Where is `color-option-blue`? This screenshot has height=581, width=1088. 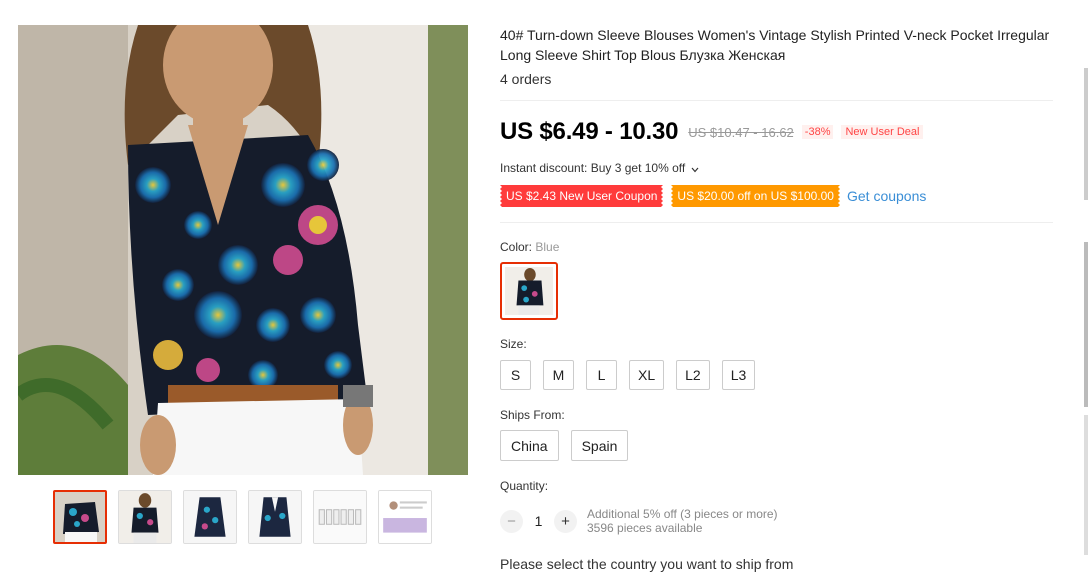
color-option-blue is located at coordinates (529, 291).